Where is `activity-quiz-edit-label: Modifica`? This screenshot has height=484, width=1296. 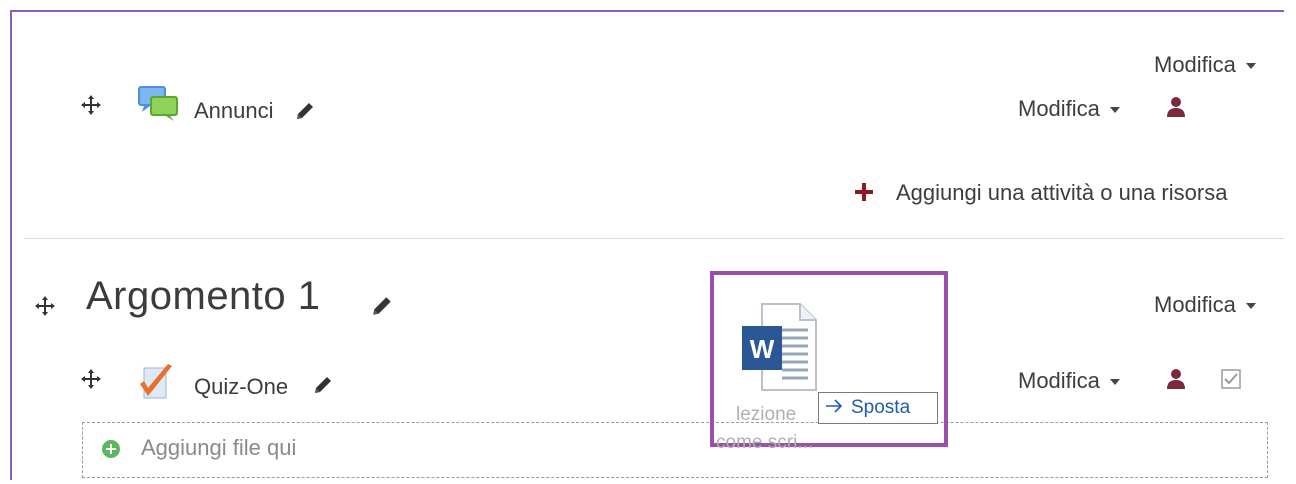 activity-quiz-edit-label: Modifica is located at coordinates (1059, 380).